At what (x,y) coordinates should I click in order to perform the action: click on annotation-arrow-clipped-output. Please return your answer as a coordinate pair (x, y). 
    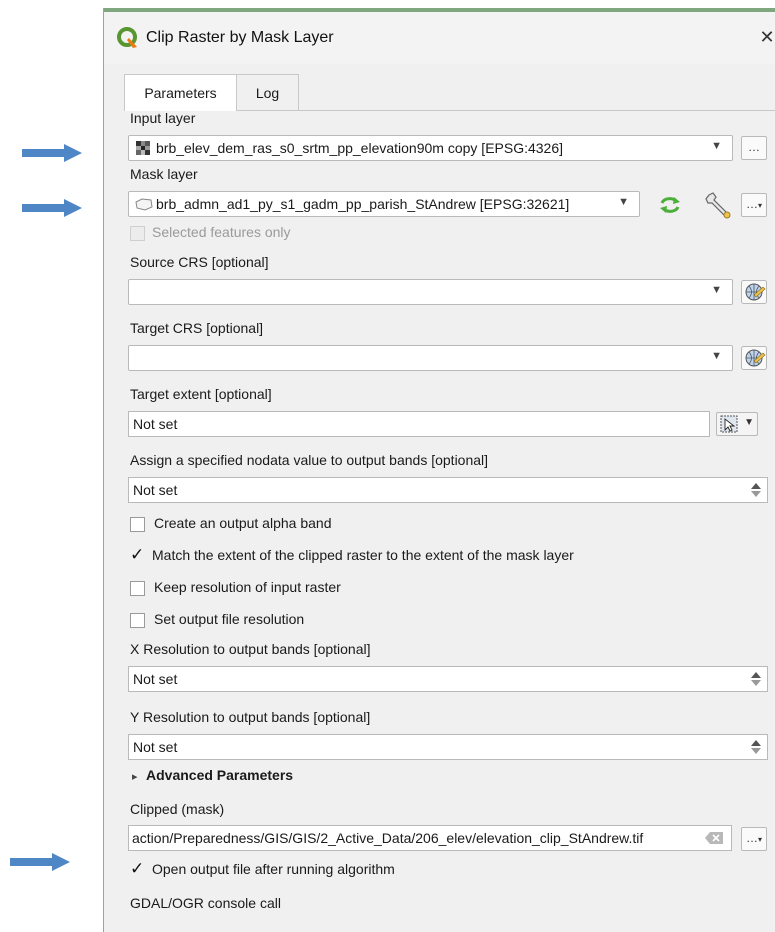
    Looking at the image, I should click on (40, 862).